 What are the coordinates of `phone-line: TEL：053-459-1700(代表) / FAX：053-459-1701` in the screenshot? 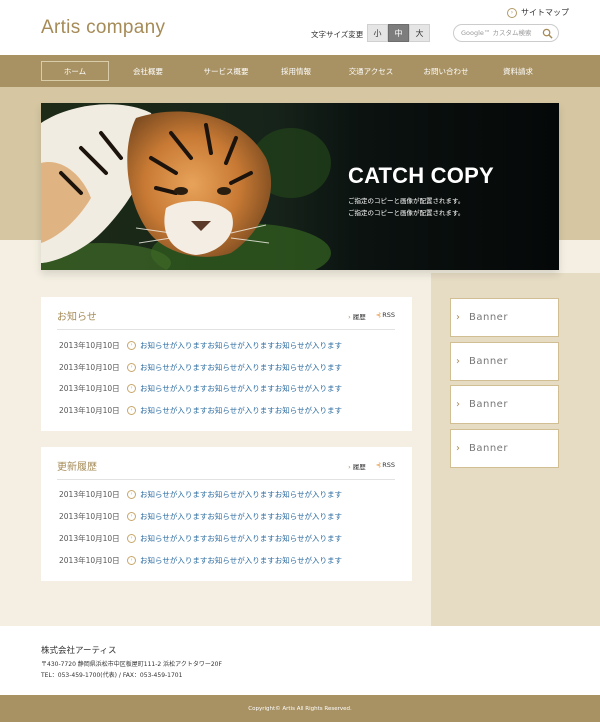 It's located at (112, 675).